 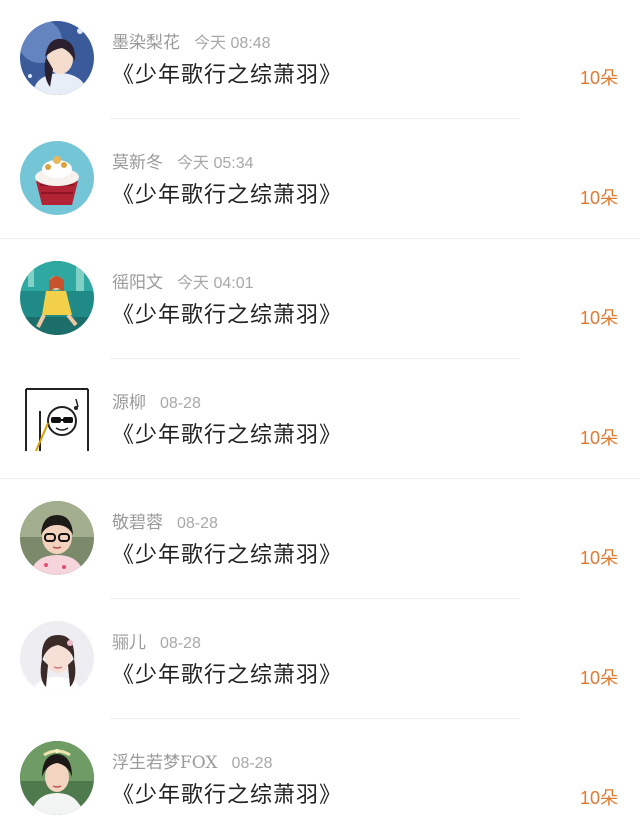 What do you see at coordinates (129, 403) in the screenshot?
I see `username: 源柳` at bounding box center [129, 403].